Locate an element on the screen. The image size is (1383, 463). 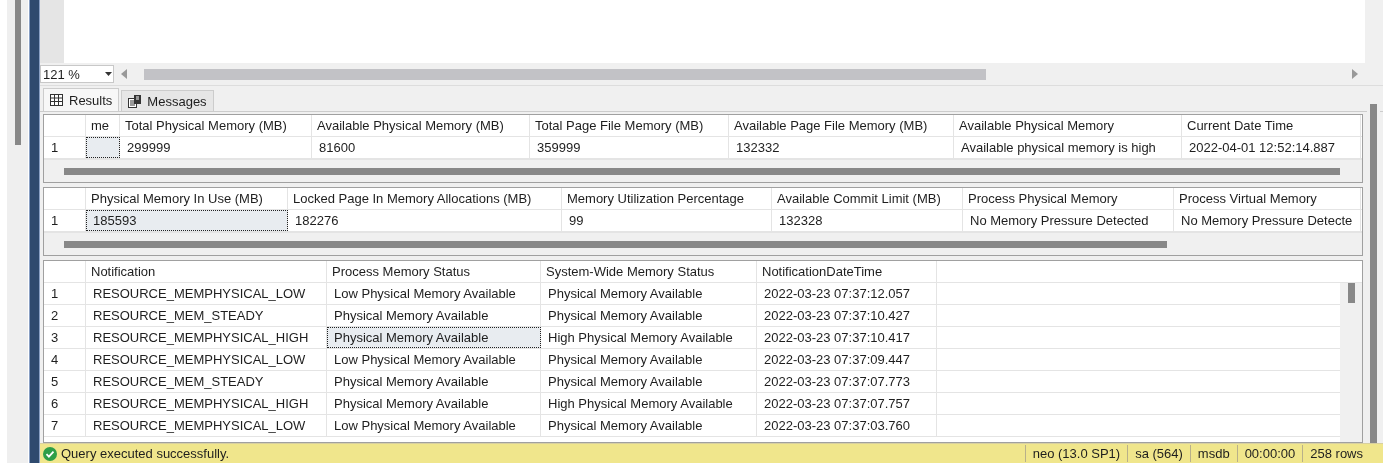
results-tab: Messages is located at coordinates (167, 100).